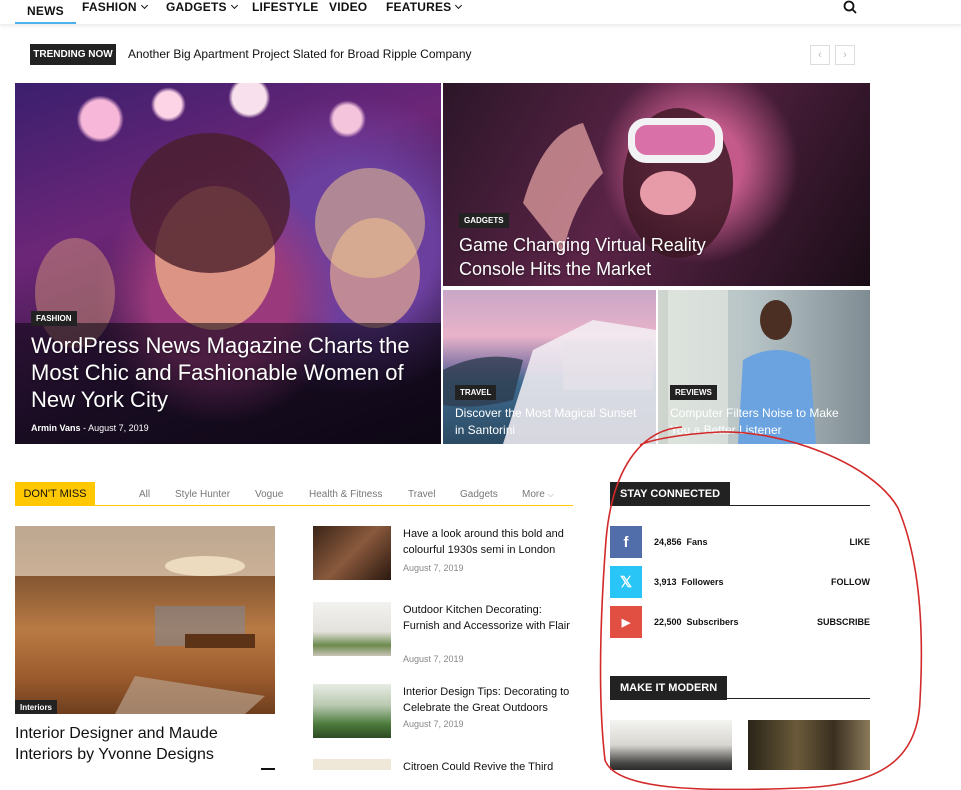 The height and width of the screenshot is (790, 961). What do you see at coordinates (419, 7) in the screenshot?
I see `nav-label: FEATURES` at bounding box center [419, 7].